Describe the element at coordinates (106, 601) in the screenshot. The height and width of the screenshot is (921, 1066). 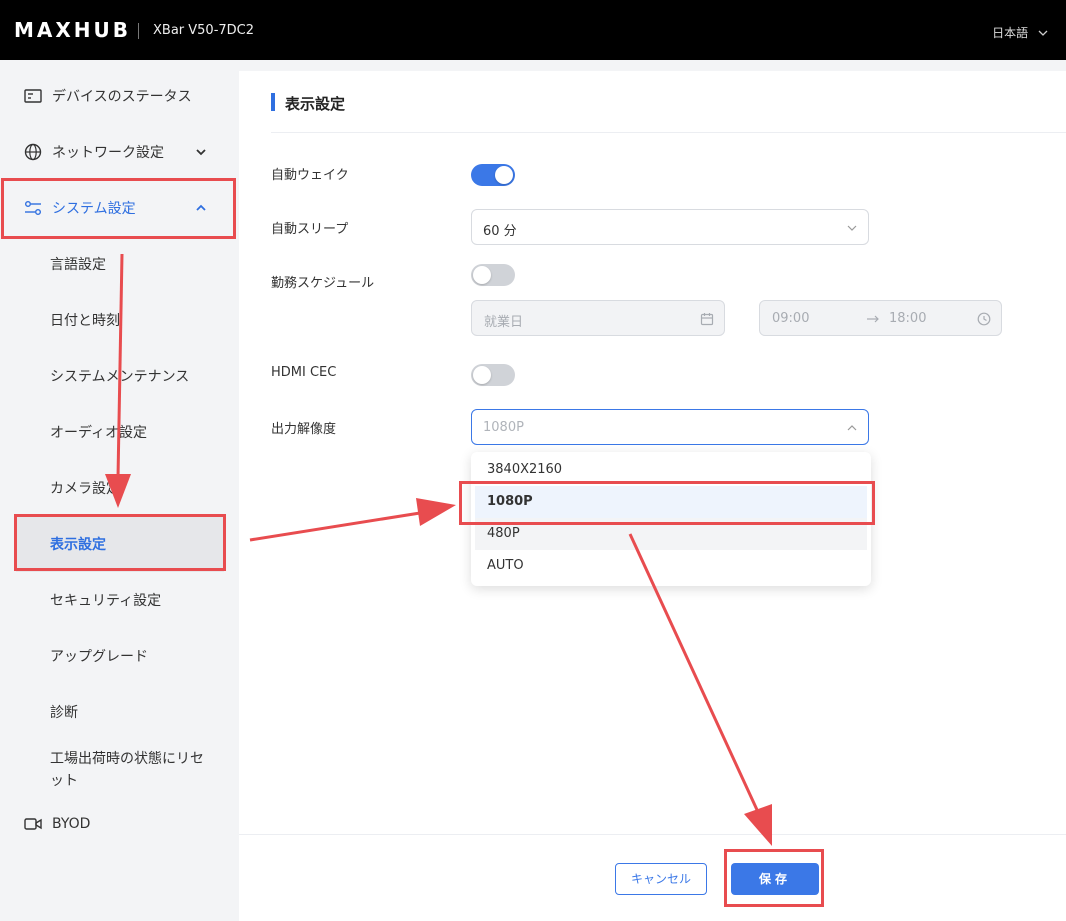
I see `sidebar-subitem-label: セキュリティ設定` at that location.